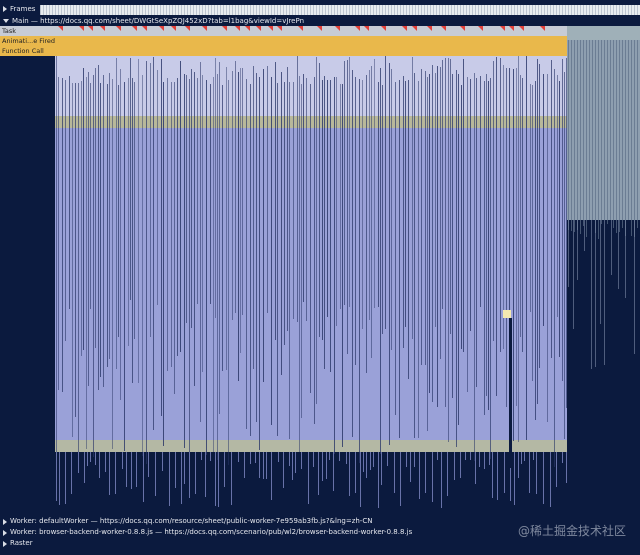 This screenshot has width=640, height=555. Describe the element at coordinates (27, 51) in the screenshot. I see `lane-label-function-call: Function Call` at that location.